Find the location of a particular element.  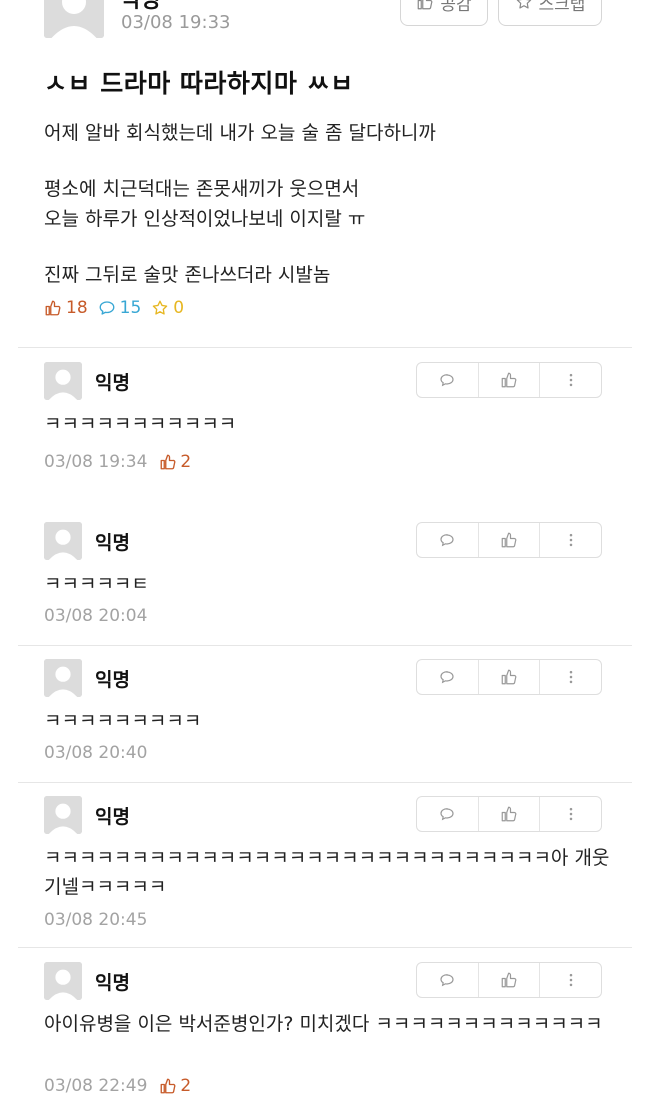

post-body-line: 진짜 그뒤로 술맛 존나쓰더라 시발놈 is located at coordinates (187, 275).